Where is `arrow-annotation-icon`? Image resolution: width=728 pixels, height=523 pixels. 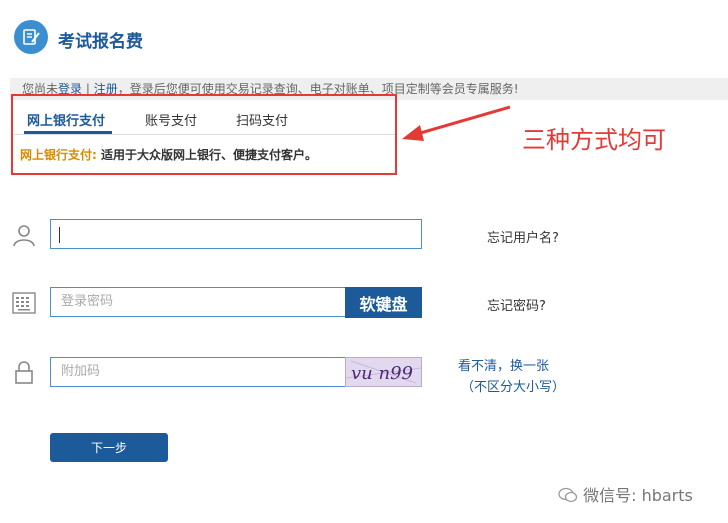
arrow-annotation-icon is located at coordinates (456, 123).